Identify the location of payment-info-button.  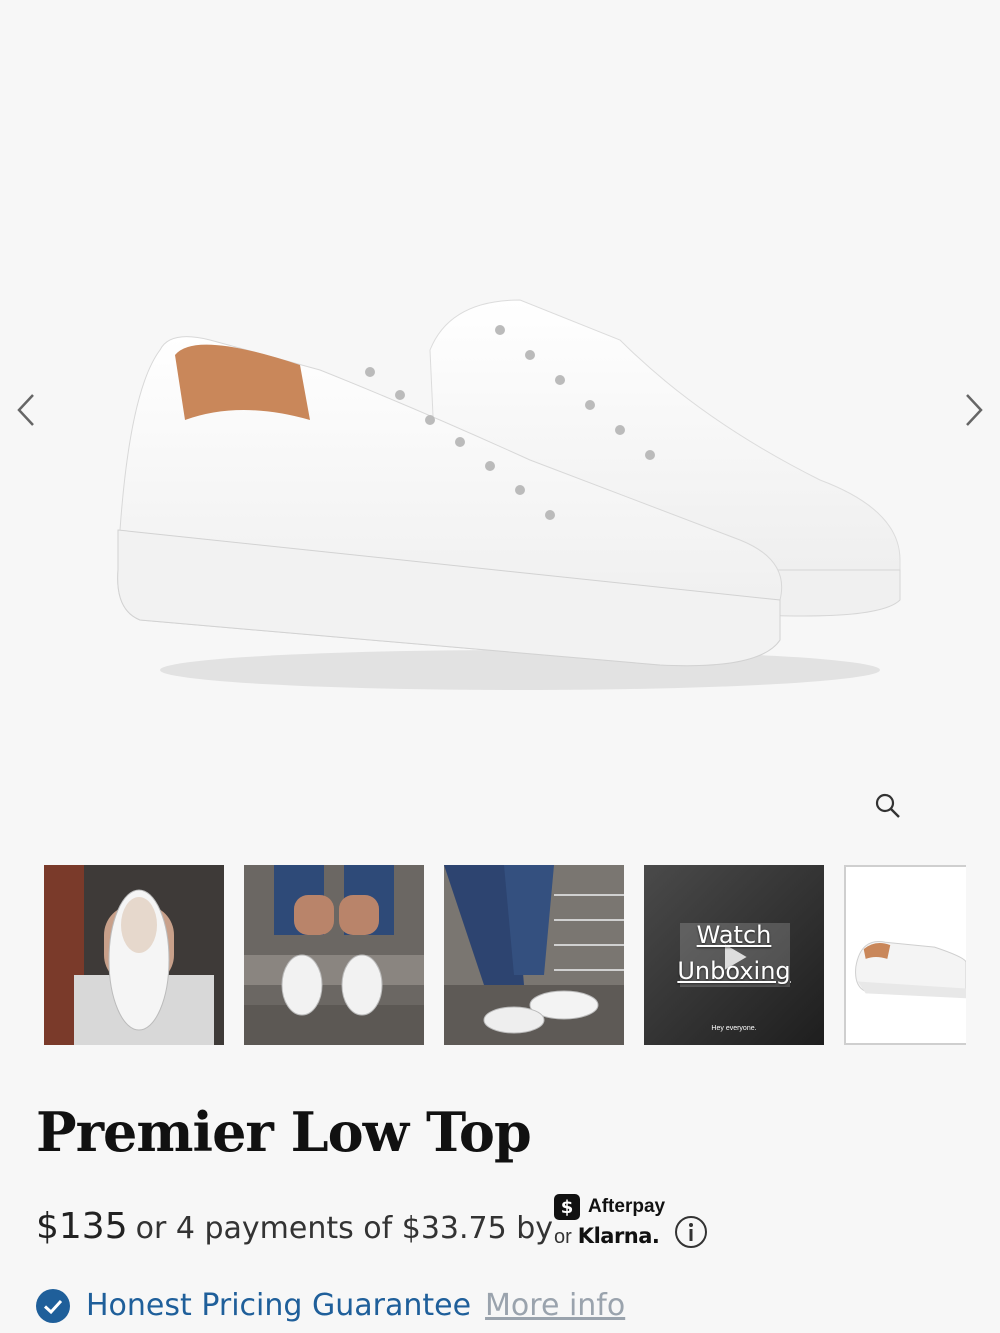
(691, 1232).